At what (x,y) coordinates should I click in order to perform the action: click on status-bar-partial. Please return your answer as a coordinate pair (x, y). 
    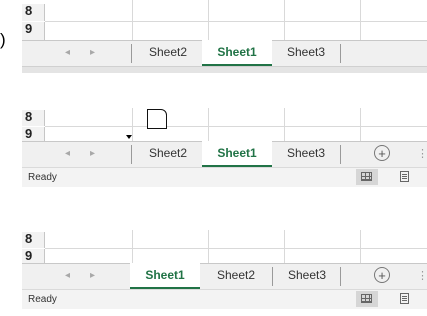
    Looking at the image, I should click on (224, 69).